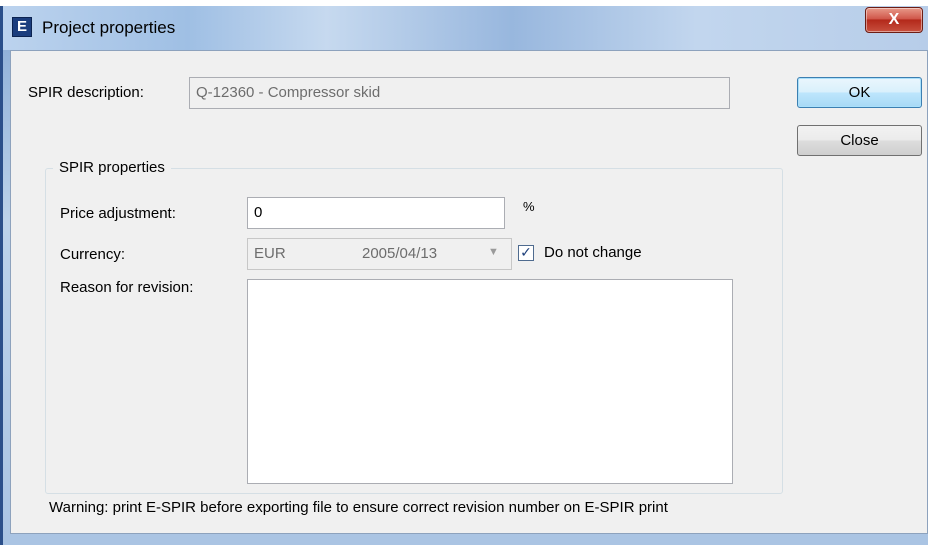 The width and height of the screenshot is (928, 545). What do you see at coordinates (270, 253) in the screenshot?
I see `currency-value: EUR` at bounding box center [270, 253].